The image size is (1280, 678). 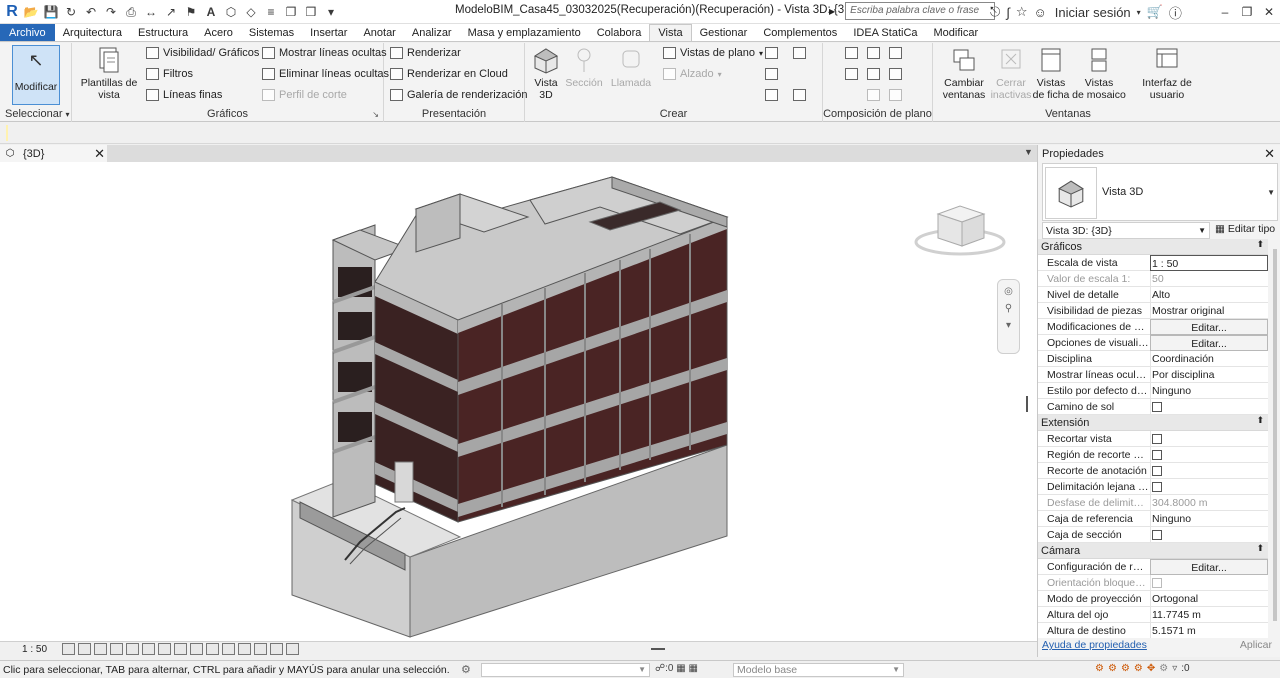 I want to click on view-tab-close-icon: ✕, so click(x=99, y=154).